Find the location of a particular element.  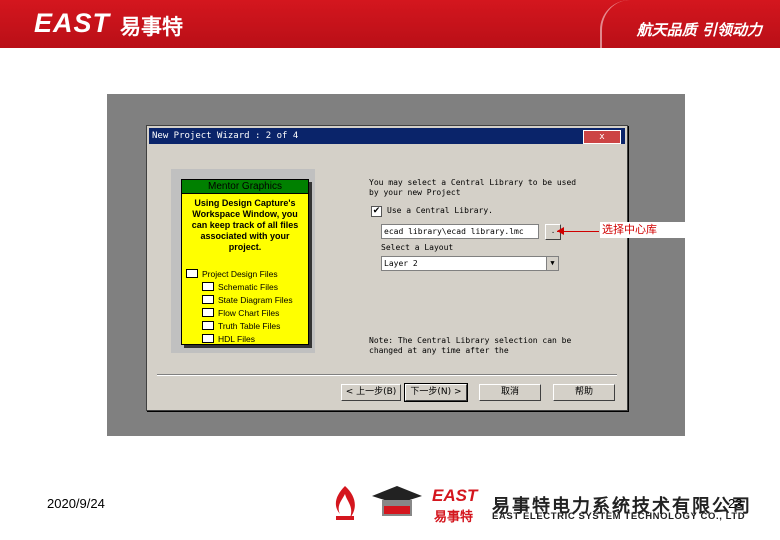

dialog-title: New Project Wizard : 2 of 4 is located at coordinates (225, 136).